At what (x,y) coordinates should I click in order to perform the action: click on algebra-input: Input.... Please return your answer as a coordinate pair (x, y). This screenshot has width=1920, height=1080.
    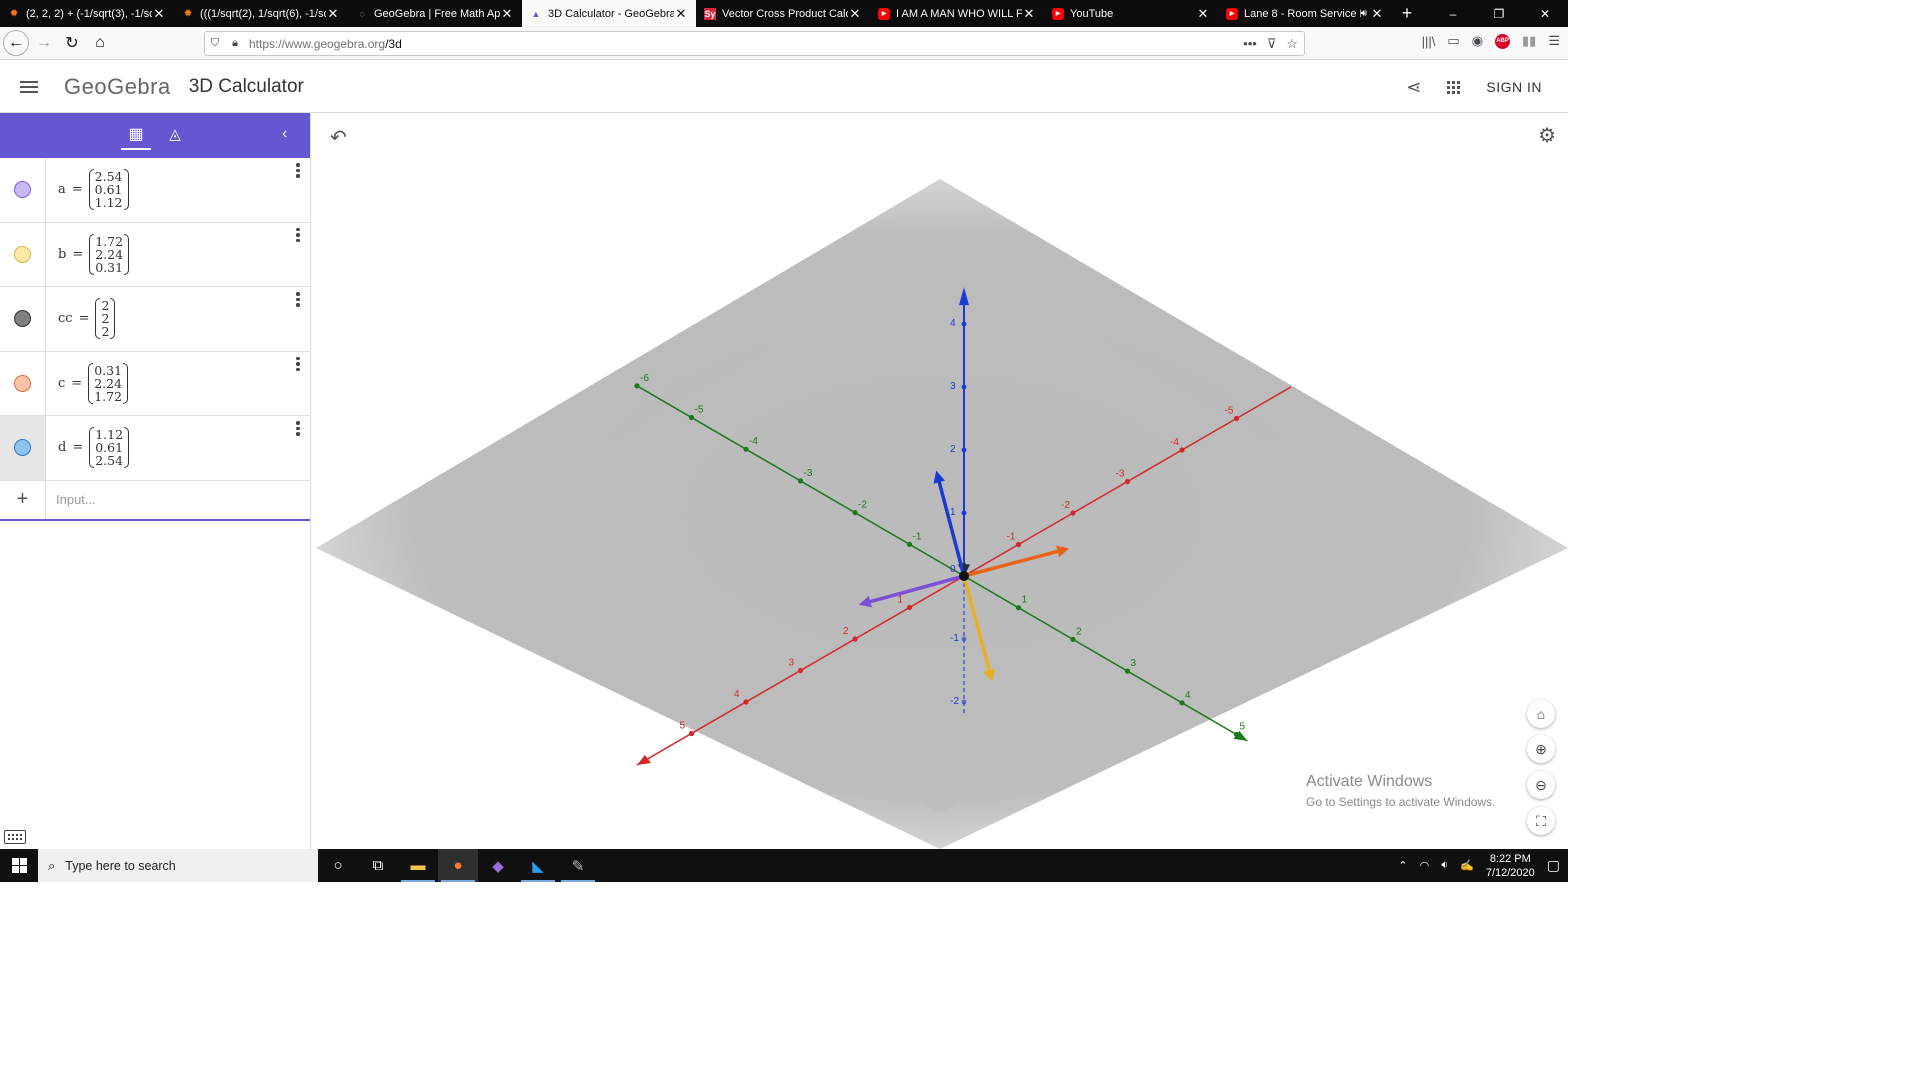
    Looking at the image, I should click on (71, 500).